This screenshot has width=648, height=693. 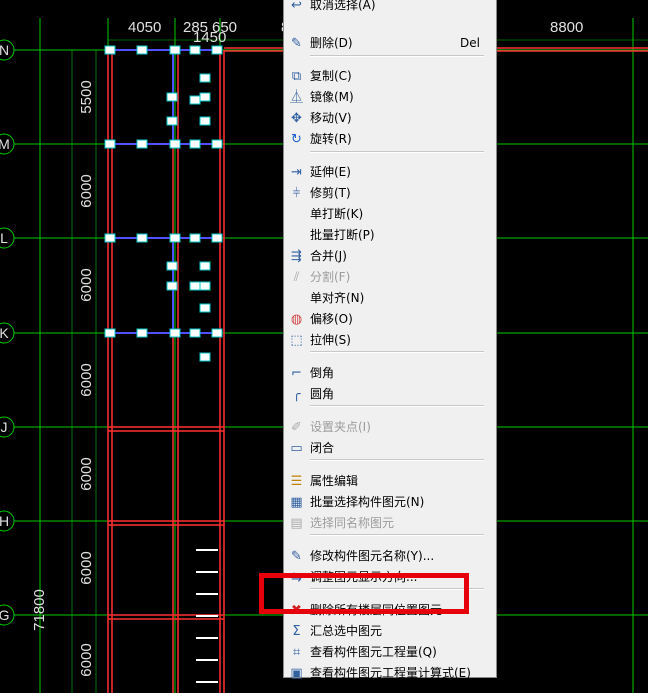 I want to click on menu-item-label: 偏移(O), so click(x=331, y=319).